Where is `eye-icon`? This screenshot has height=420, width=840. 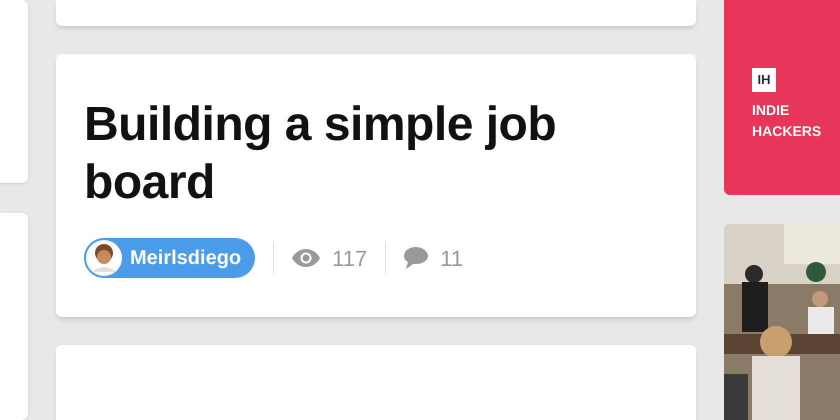
eye-icon is located at coordinates (306, 258).